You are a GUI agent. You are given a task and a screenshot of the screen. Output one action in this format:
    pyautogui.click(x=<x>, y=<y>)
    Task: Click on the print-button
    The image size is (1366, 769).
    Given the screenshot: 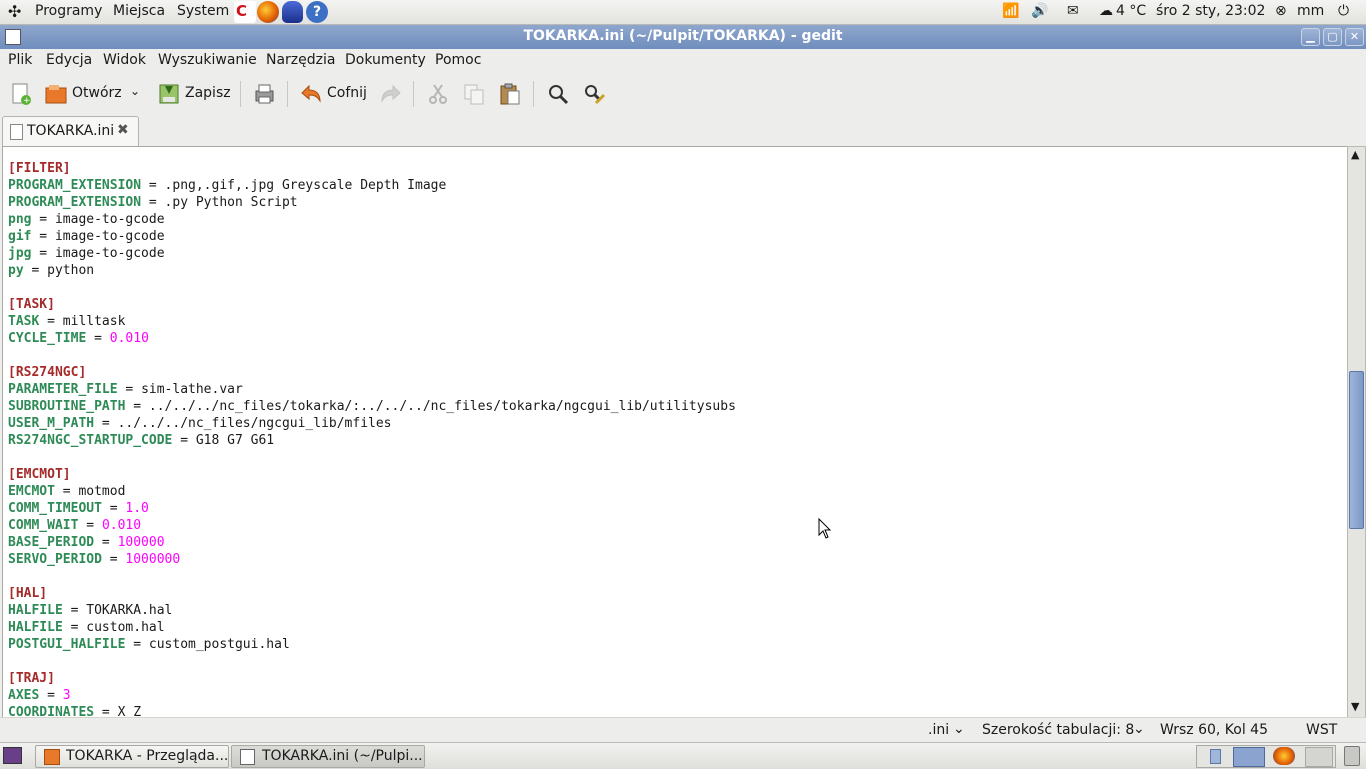 What is the action you would take?
    pyautogui.click(x=264, y=94)
    